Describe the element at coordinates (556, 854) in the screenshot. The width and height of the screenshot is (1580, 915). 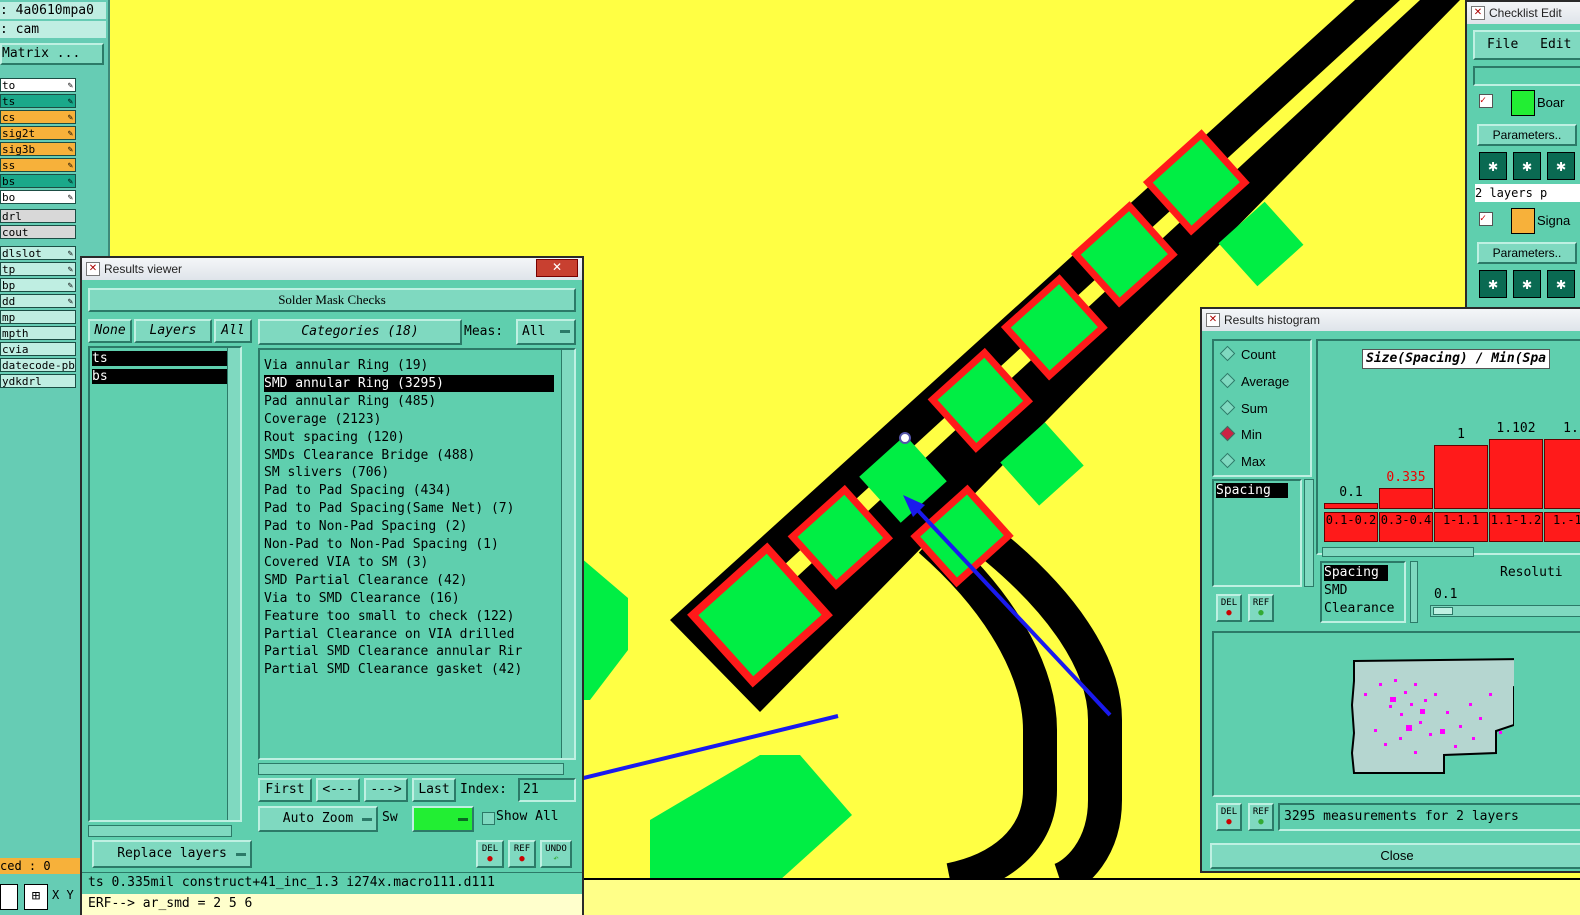
I see `undo-icon: UNDO ↶` at that location.